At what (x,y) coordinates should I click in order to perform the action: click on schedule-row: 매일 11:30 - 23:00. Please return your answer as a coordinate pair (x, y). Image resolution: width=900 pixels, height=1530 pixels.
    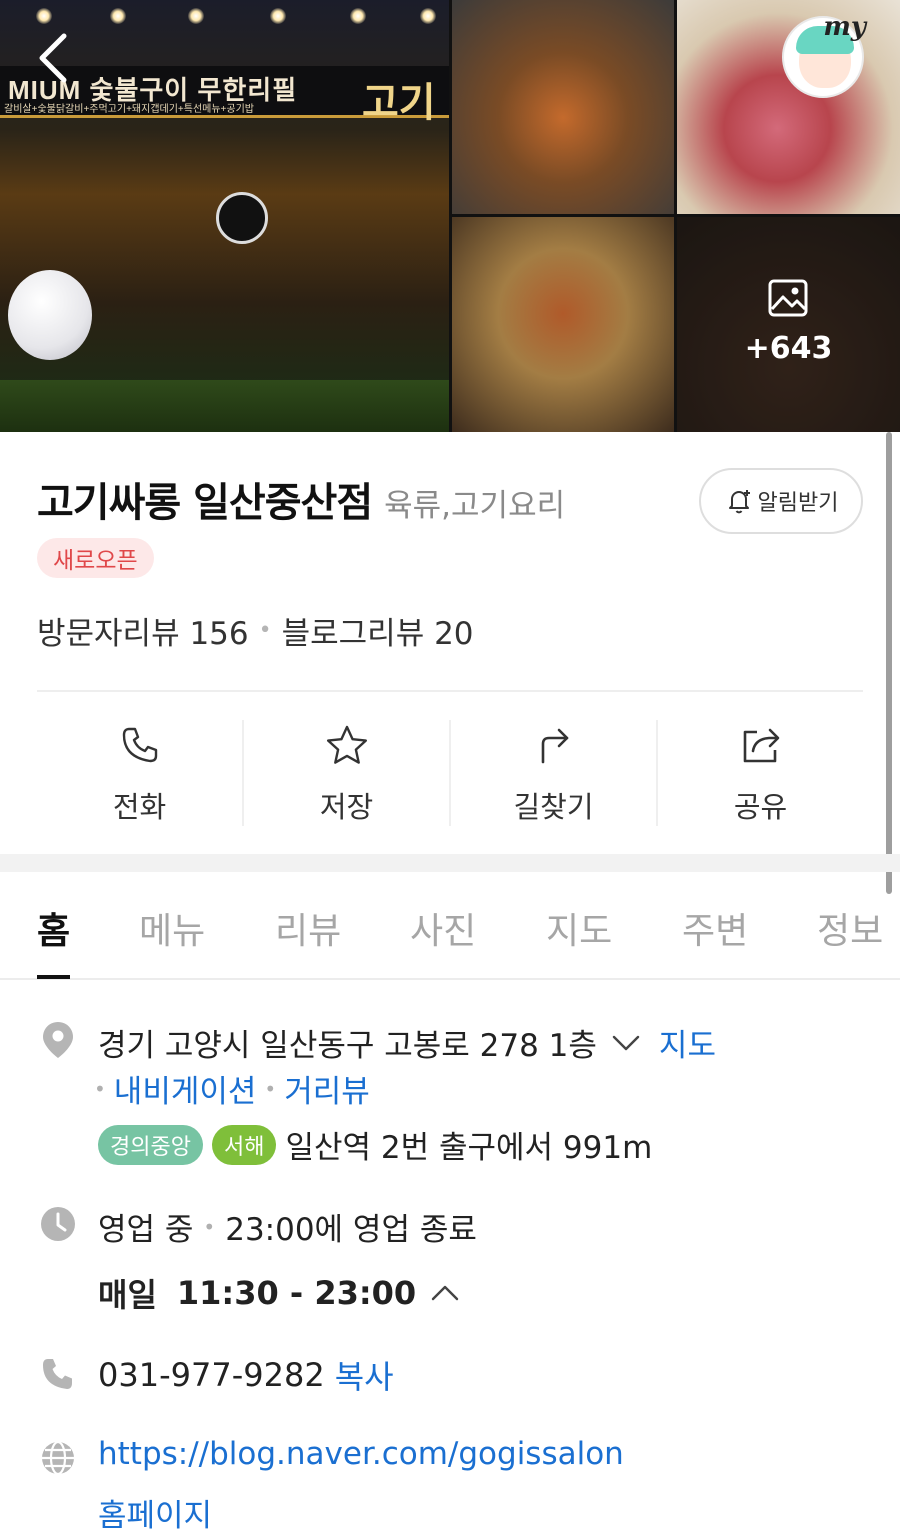
    Looking at the image, I should click on (279, 1293).